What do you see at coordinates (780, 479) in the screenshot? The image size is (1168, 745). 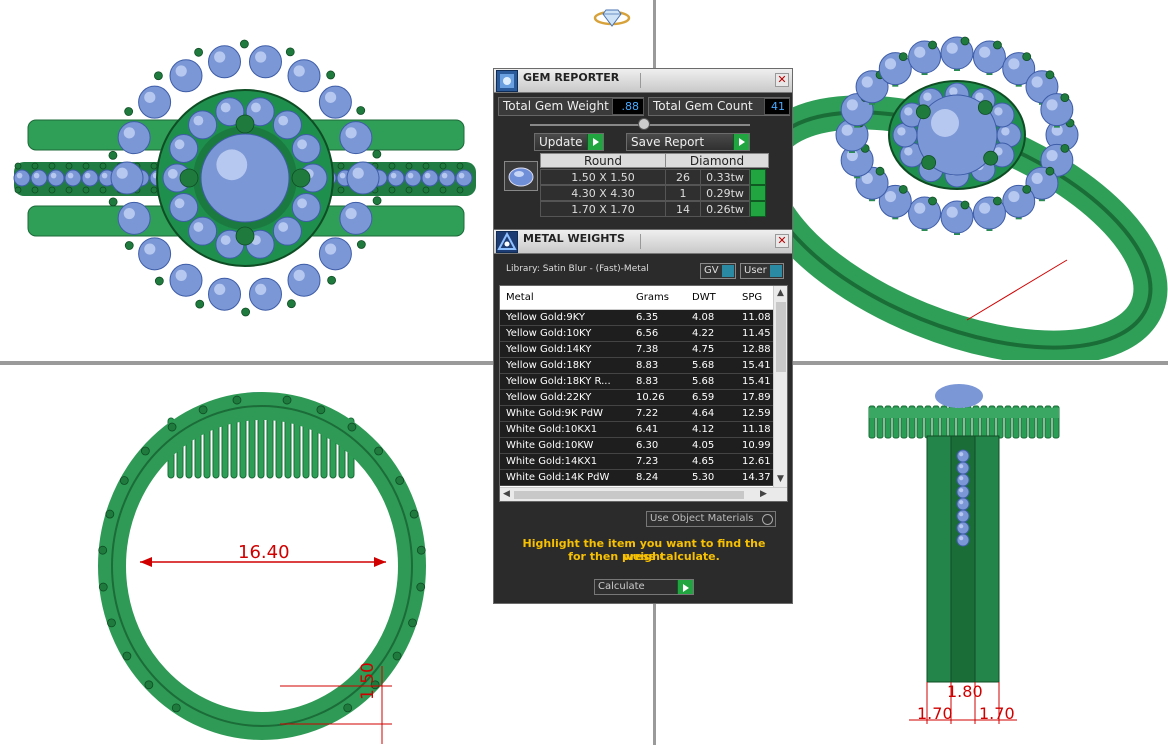 I see `scroll-down-icon: ▼` at bounding box center [780, 479].